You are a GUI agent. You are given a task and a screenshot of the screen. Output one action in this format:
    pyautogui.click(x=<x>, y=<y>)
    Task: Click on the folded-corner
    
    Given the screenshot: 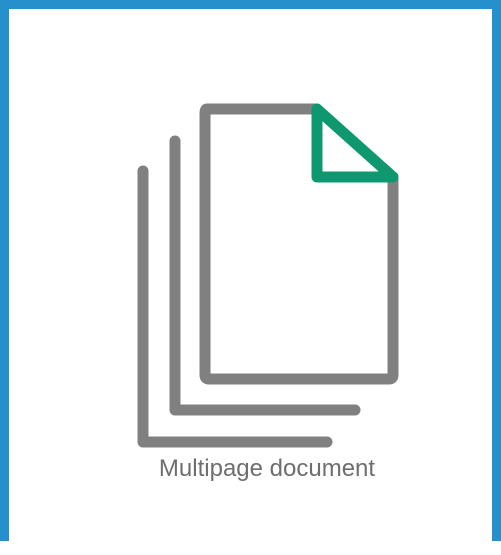 What is the action you would take?
    pyautogui.click(x=355, y=143)
    